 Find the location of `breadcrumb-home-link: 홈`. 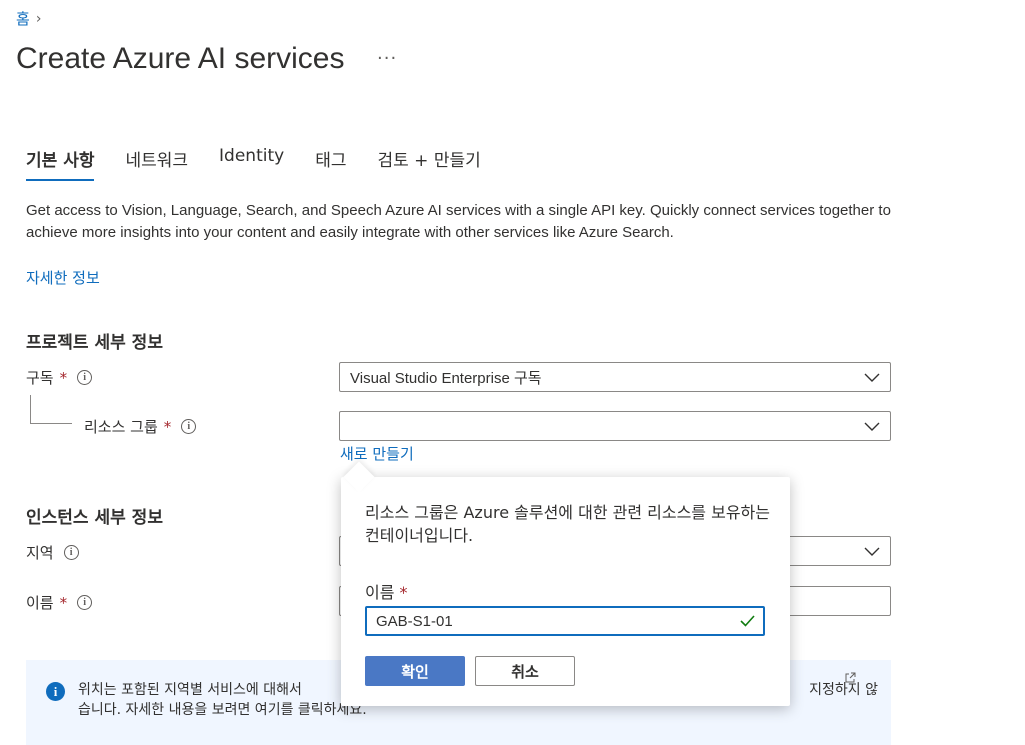

breadcrumb-home-link: 홈 is located at coordinates (23, 18).